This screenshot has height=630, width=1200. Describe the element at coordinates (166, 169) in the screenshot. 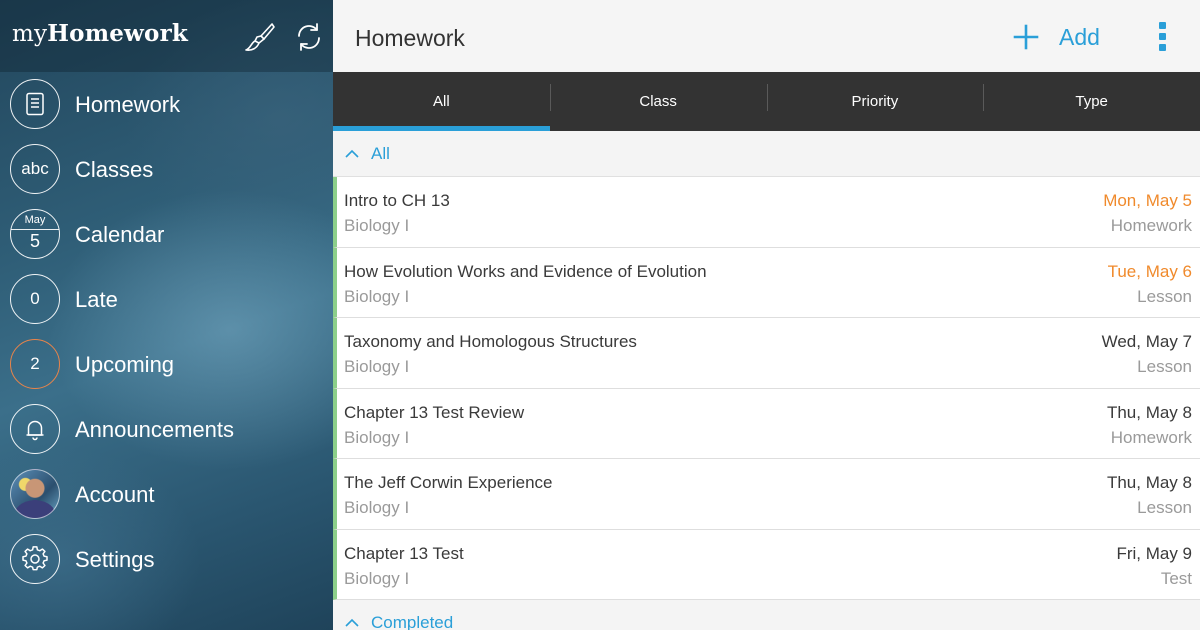

I see `sidebar-item-classes: abc Classes` at that location.